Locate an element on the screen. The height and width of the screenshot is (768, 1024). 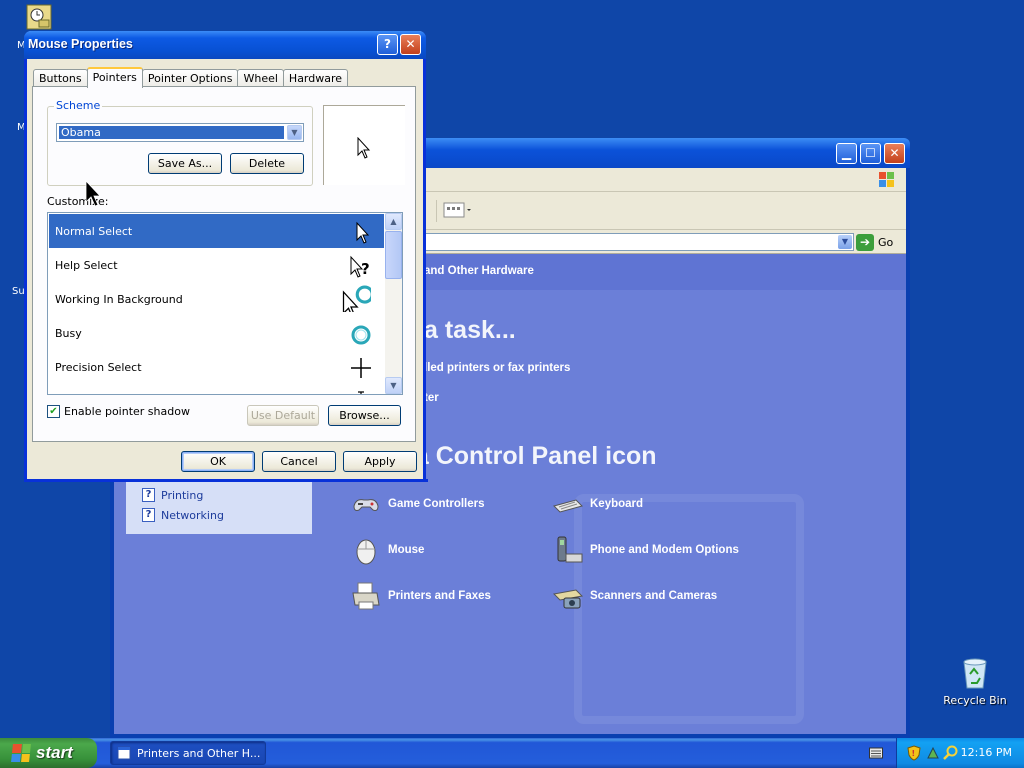
help-link-printing: ? Printing is located at coordinates (172, 495).